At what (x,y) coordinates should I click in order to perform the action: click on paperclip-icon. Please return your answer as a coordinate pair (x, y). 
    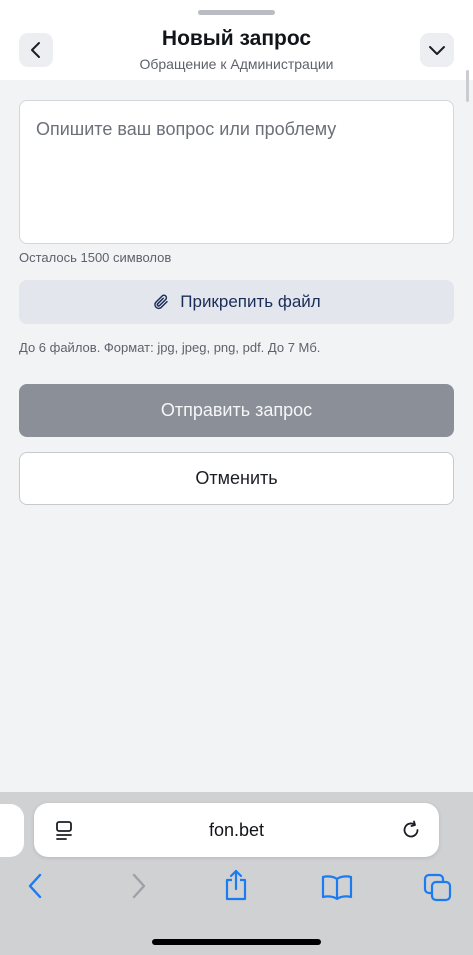
    Looking at the image, I should click on (161, 302).